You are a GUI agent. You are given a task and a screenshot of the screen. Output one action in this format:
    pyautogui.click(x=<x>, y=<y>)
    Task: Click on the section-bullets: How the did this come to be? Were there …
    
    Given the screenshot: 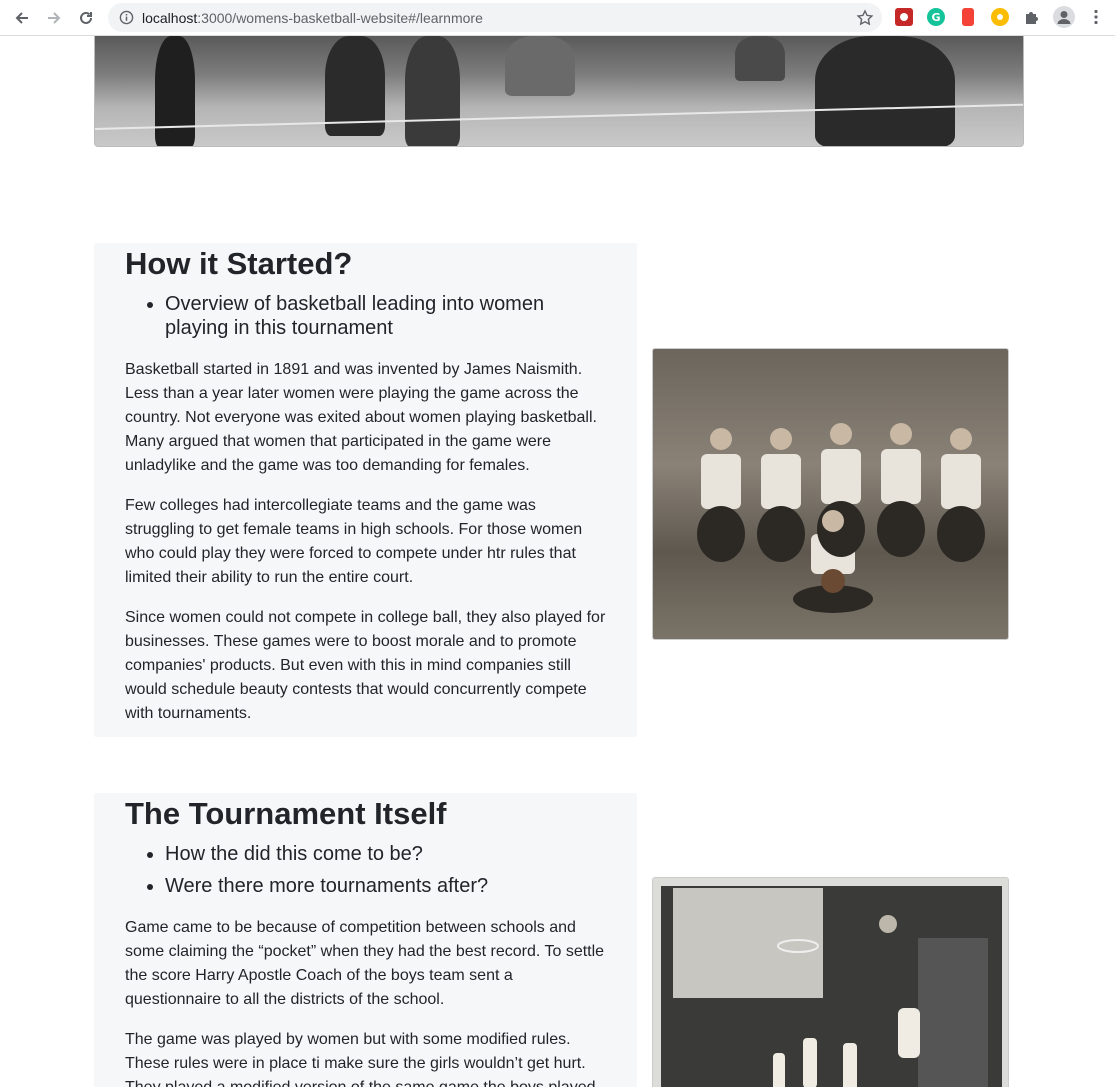 What is the action you would take?
    pyautogui.click(x=385, y=870)
    